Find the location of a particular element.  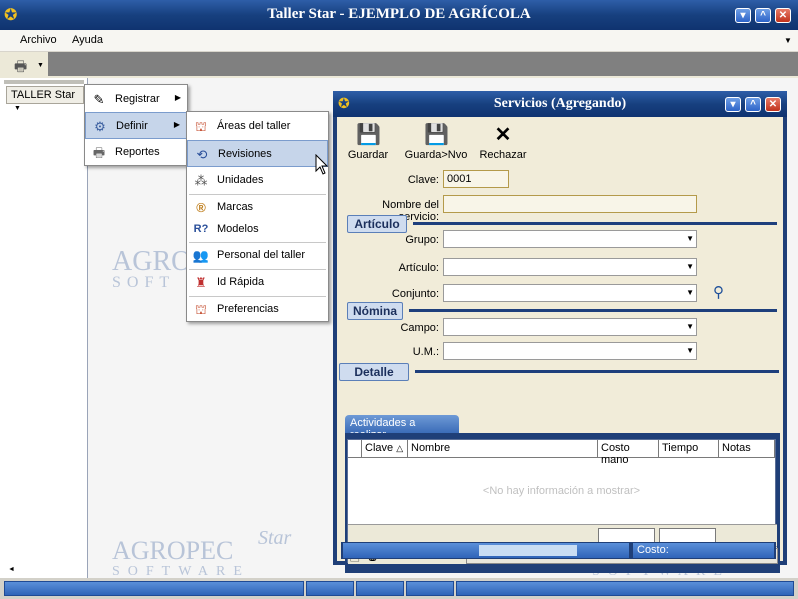

save-new-button: 💾 Guarda>Nvo is located at coordinates (436, 142).